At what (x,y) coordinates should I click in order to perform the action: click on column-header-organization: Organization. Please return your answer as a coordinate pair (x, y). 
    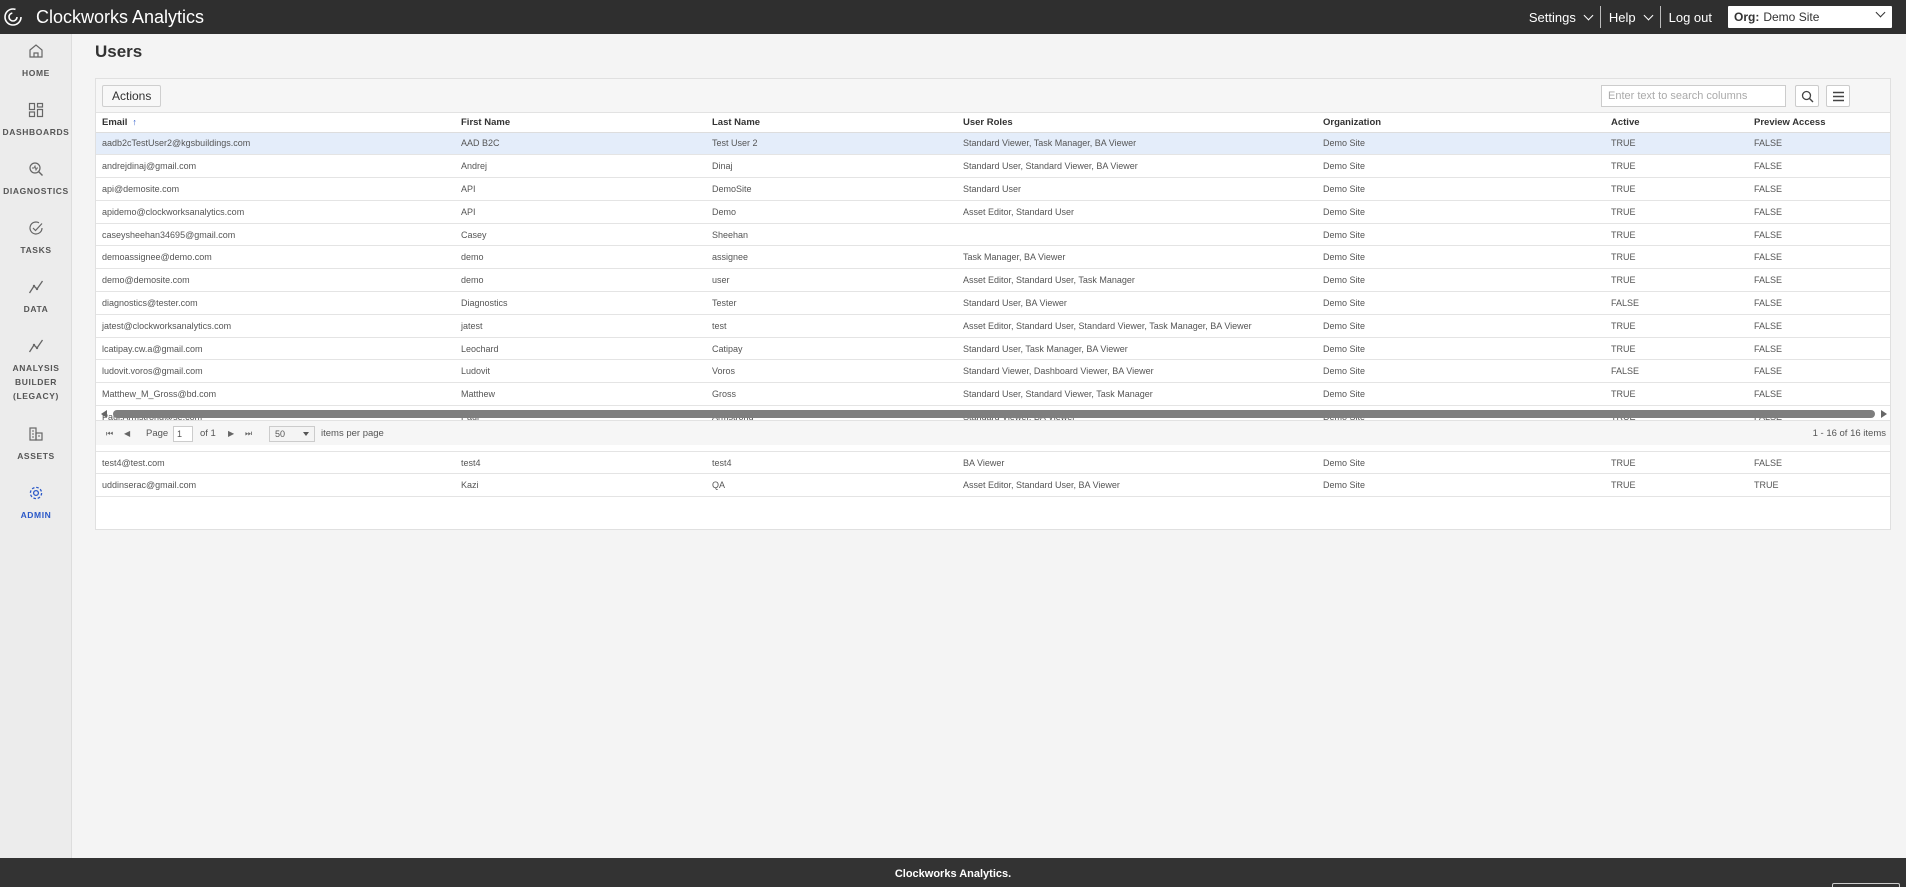
    Looking at the image, I should click on (1461, 123).